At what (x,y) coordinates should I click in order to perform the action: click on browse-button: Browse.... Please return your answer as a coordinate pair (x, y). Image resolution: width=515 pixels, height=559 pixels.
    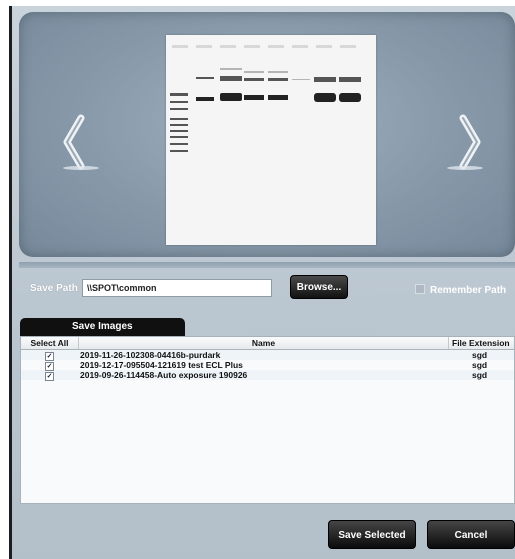
    Looking at the image, I should click on (319, 287).